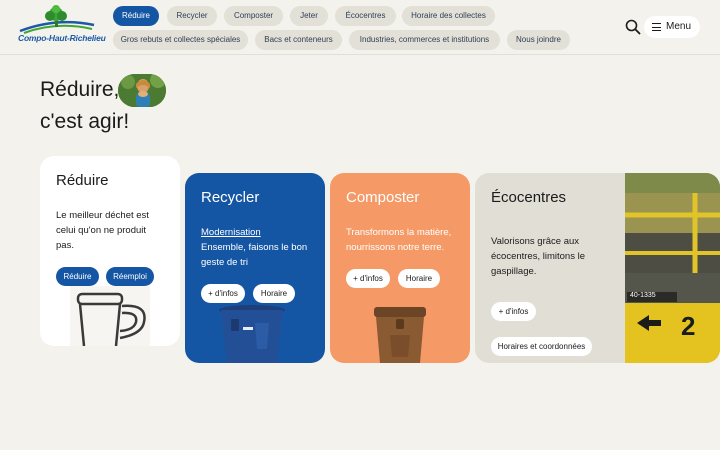  Describe the element at coordinates (136, 16) in the screenshot. I see `nav-reduire: Réduire` at that location.